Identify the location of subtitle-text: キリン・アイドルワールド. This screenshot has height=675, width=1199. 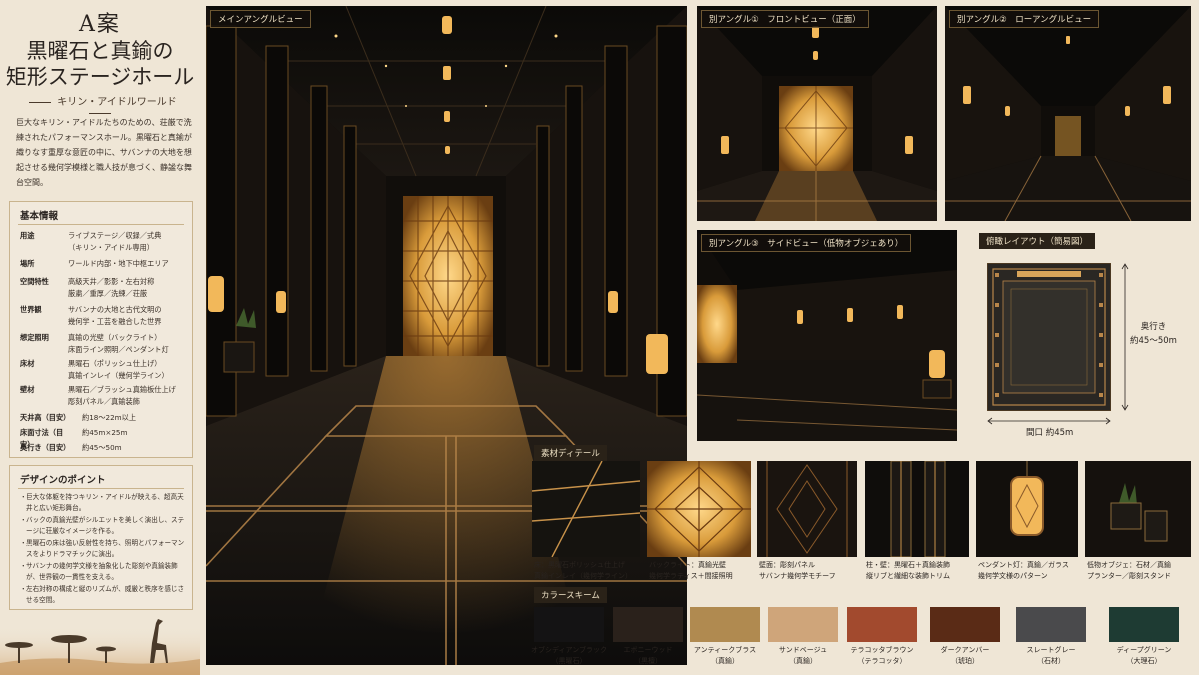
(117, 102).